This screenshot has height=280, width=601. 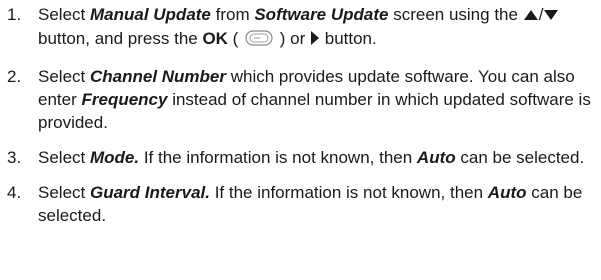 I want to click on body-text: screen using the, so click(x=455, y=14).